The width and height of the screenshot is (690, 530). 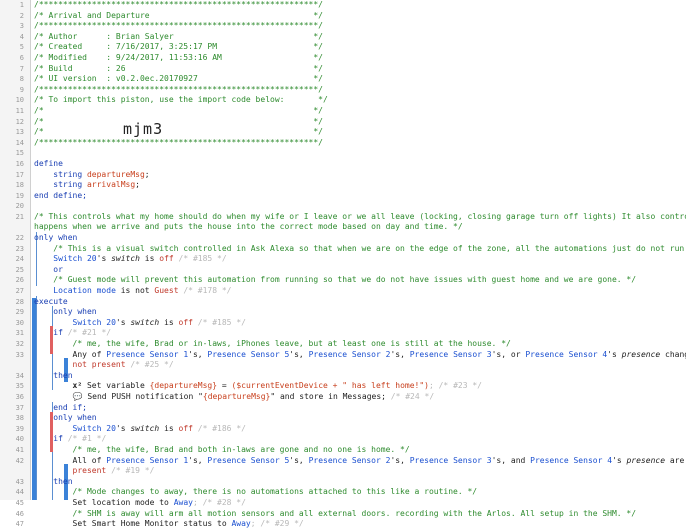 What do you see at coordinates (21, 15) in the screenshot?
I see `line-number: 2` at bounding box center [21, 15].